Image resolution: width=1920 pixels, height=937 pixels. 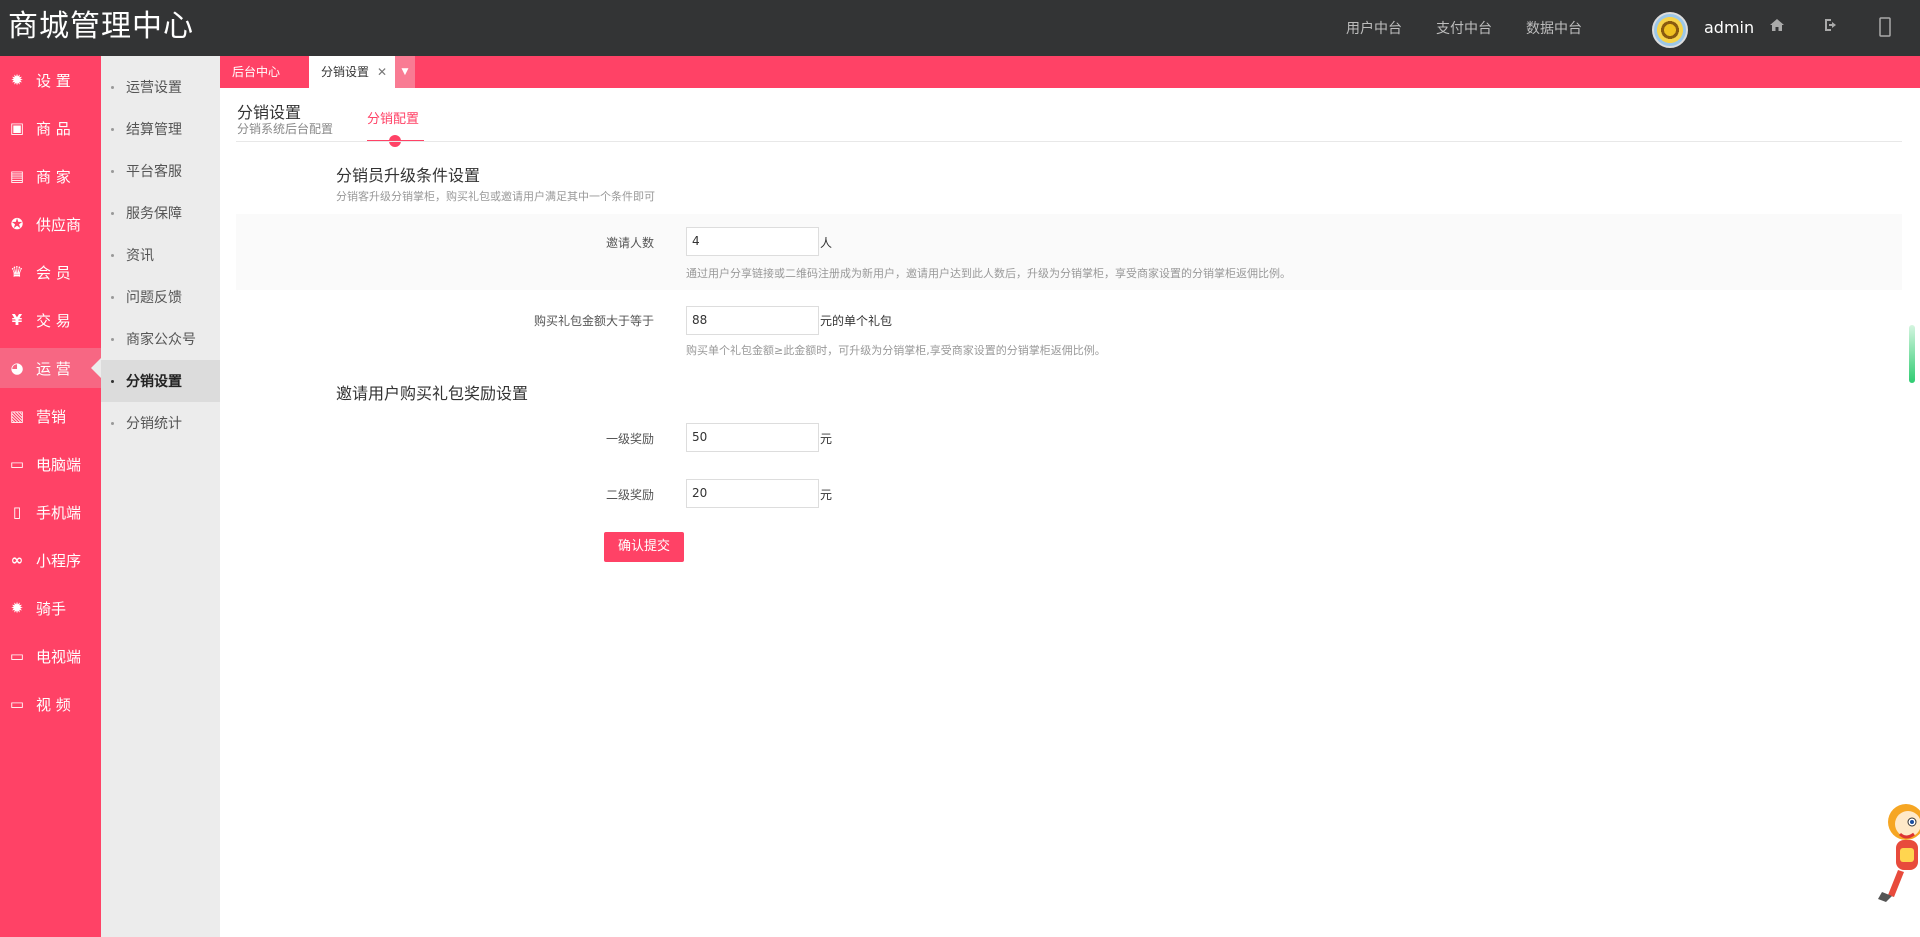 What do you see at coordinates (960, 28) in the screenshot?
I see `top-bar: 商城管理中心 用户中台 支付中台 数据中台 admin` at bounding box center [960, 28].